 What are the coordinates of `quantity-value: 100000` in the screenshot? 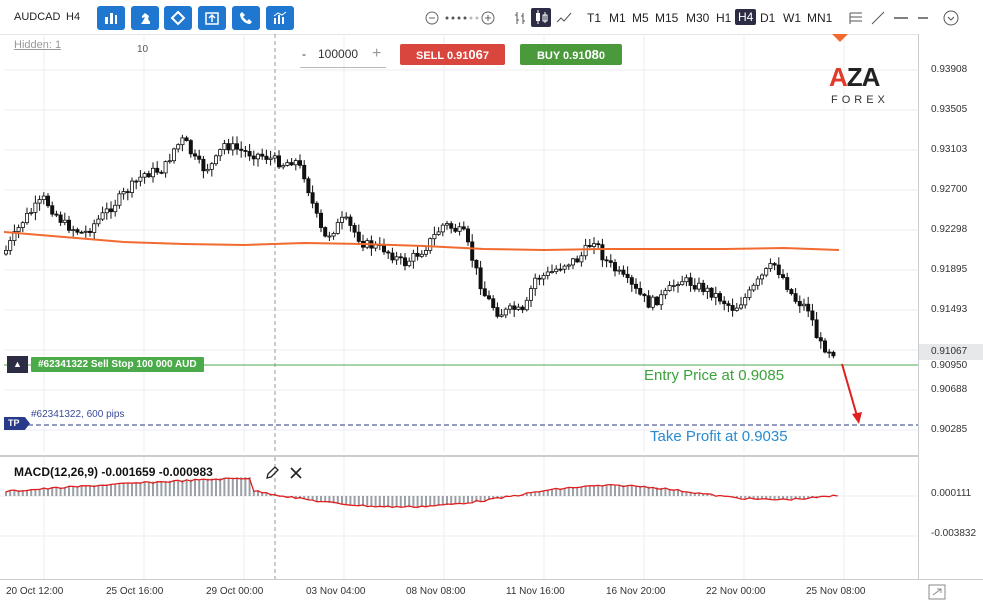 It's located at (338, 54).